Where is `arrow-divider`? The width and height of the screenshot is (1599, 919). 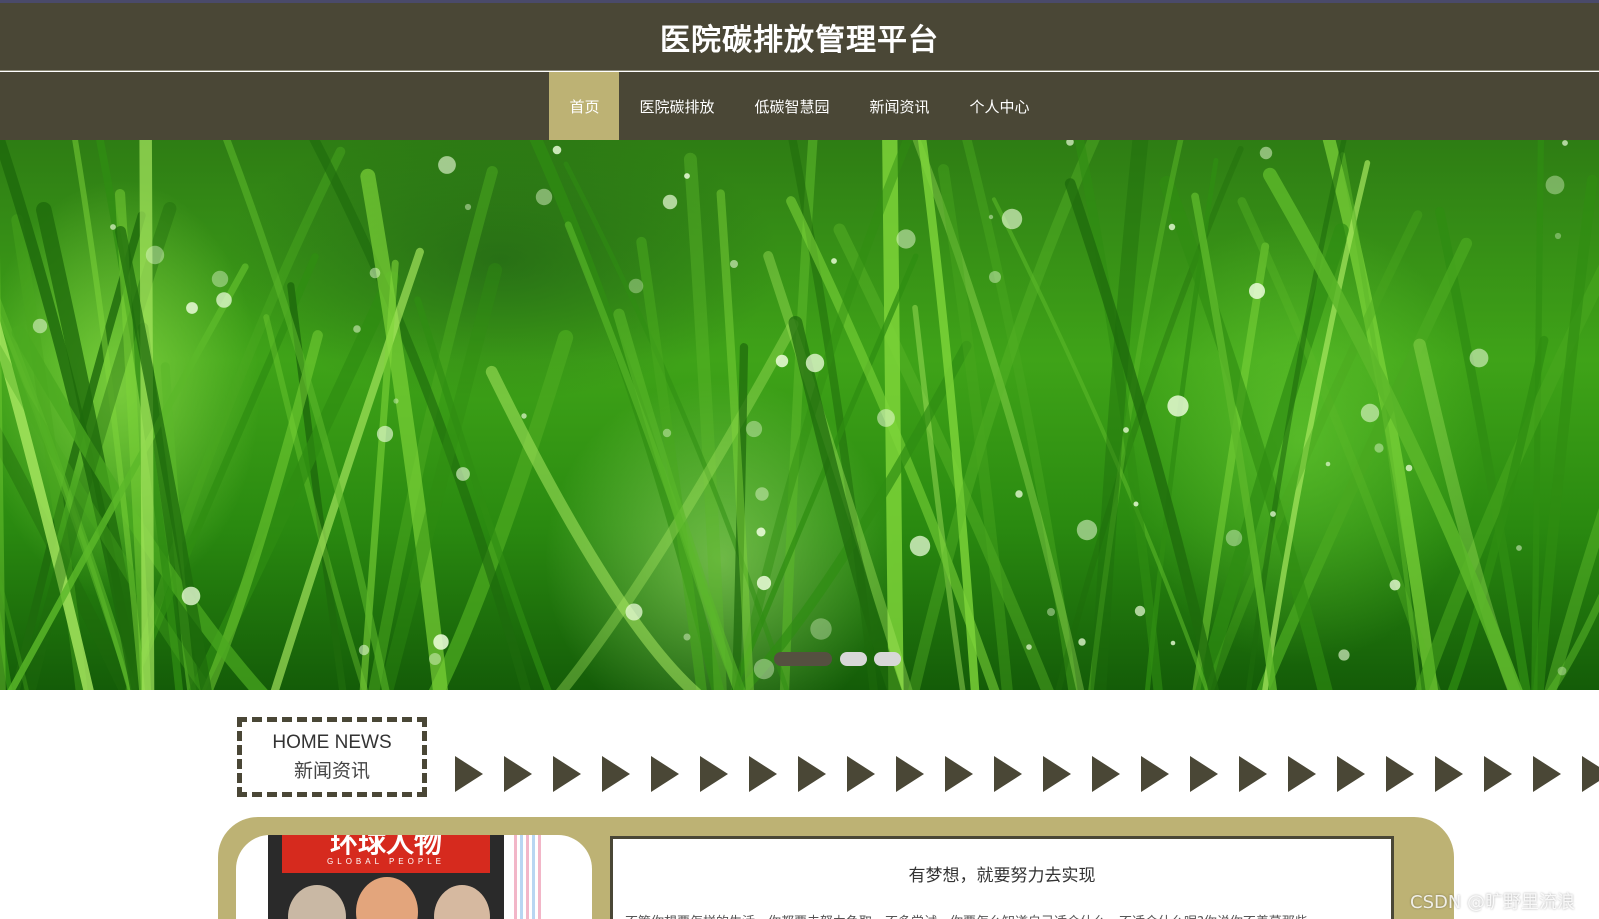
arrow-divider is located at coordinates (1027, 774).